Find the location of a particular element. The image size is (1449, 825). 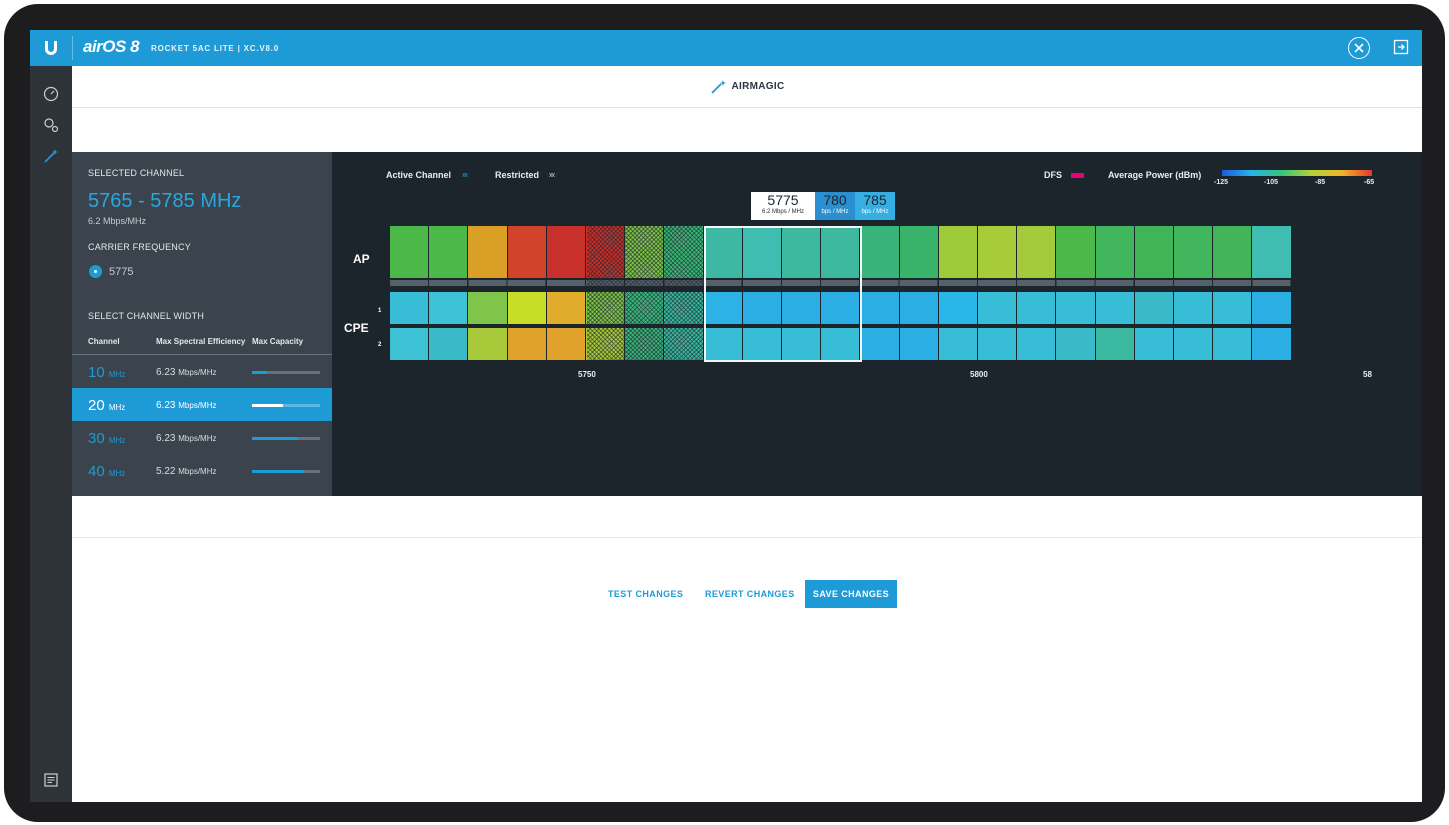

carrier-radio is located at coordinates (95, 271).